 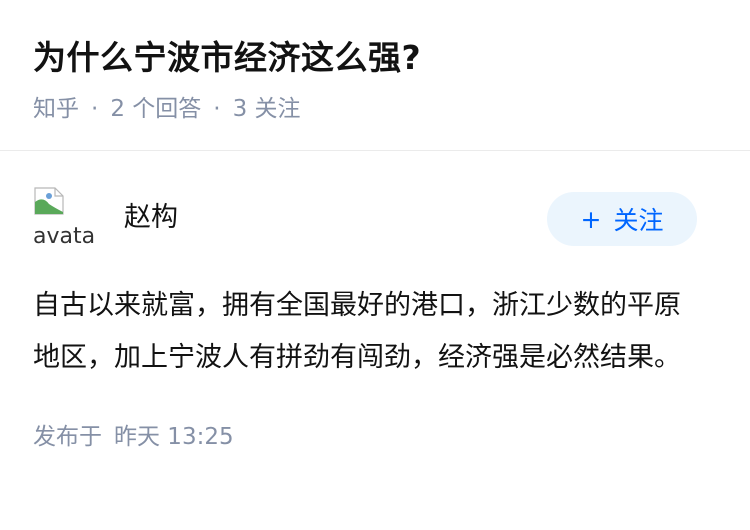 I want to click on source-label: 知乎, so click(x=56, y=109).